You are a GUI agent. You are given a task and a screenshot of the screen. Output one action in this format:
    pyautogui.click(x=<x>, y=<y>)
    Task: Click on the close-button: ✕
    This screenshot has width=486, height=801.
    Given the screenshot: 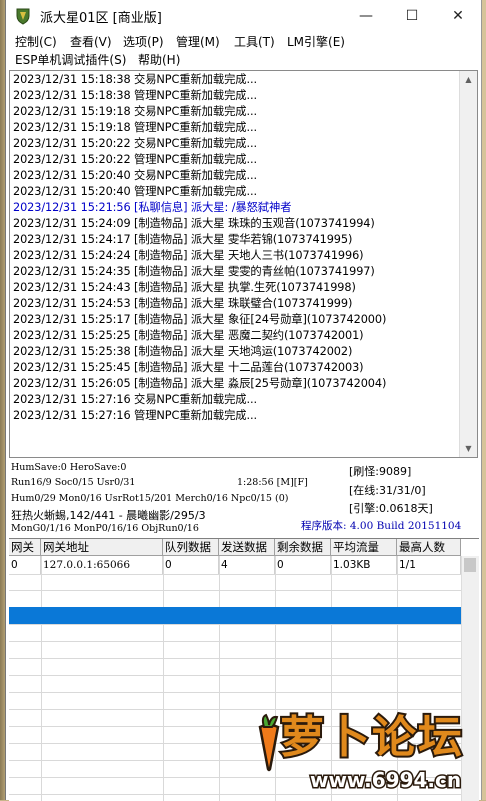 What is the action you would take?
    pyautogui.click(x=458, y=16)
    